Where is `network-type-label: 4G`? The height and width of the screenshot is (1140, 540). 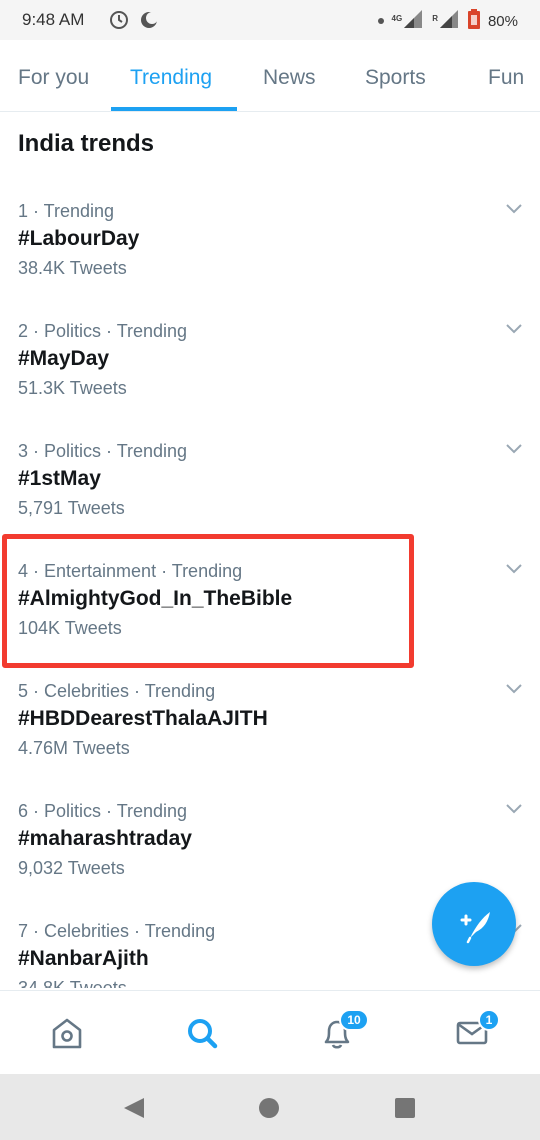
network-type-label: 4G is located at coordinates (397, 18).